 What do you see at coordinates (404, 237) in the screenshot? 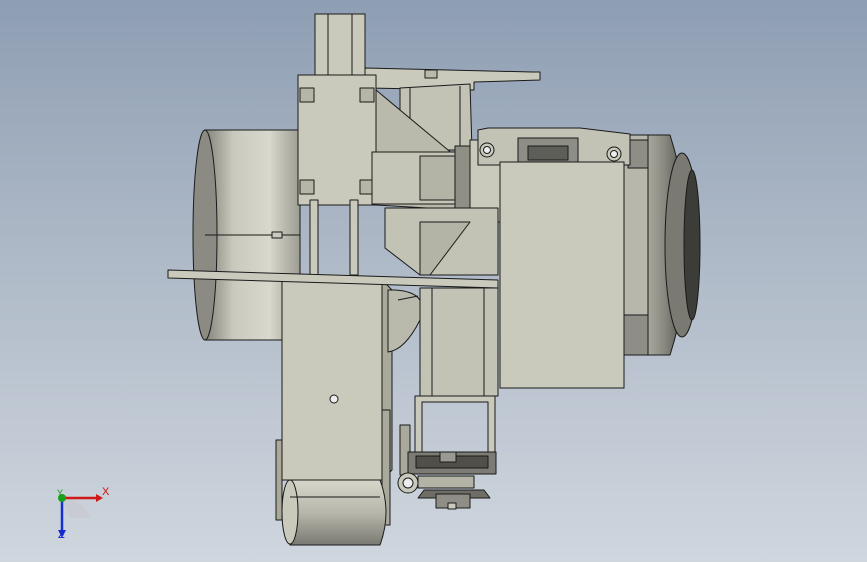
I see `support-rods` at bounding box center [404, 237].